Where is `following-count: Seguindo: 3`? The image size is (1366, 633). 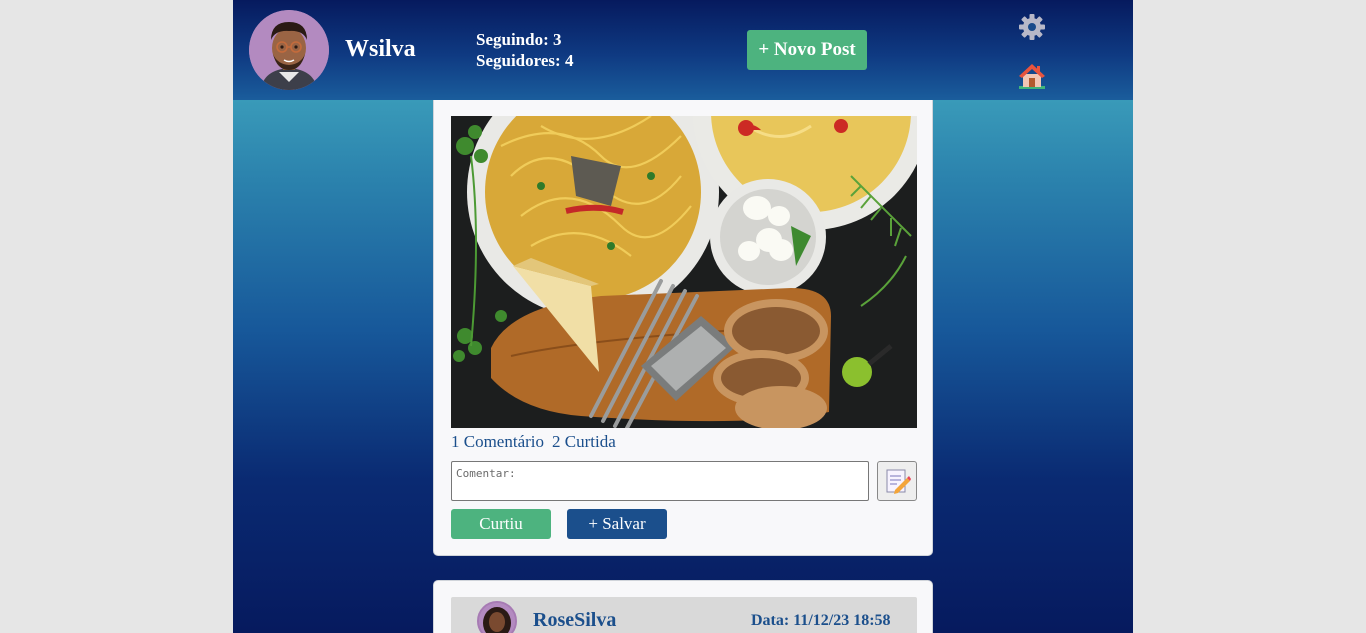 following-count: Seguindo: 3 is located at coordinates (524, 39).